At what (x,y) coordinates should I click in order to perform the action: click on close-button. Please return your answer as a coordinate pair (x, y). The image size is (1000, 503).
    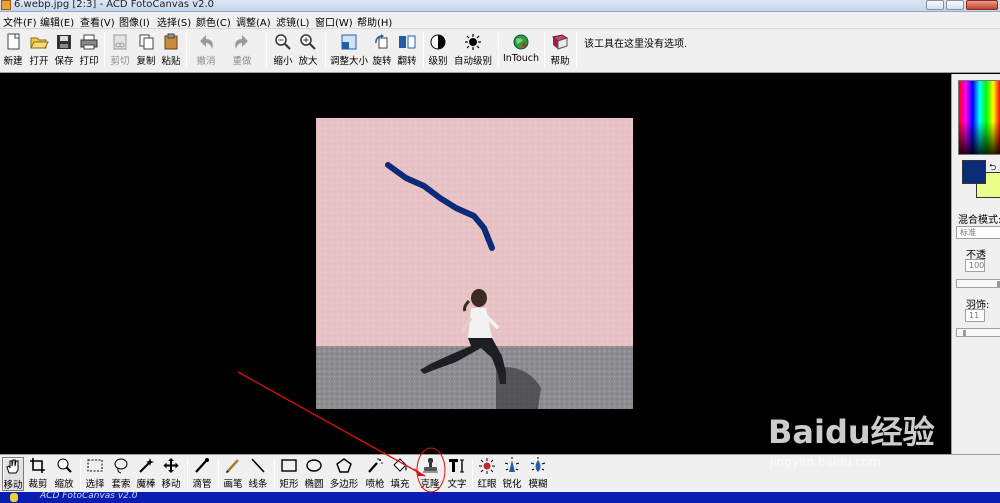
    Looking at the image, I should click on (982, 5).